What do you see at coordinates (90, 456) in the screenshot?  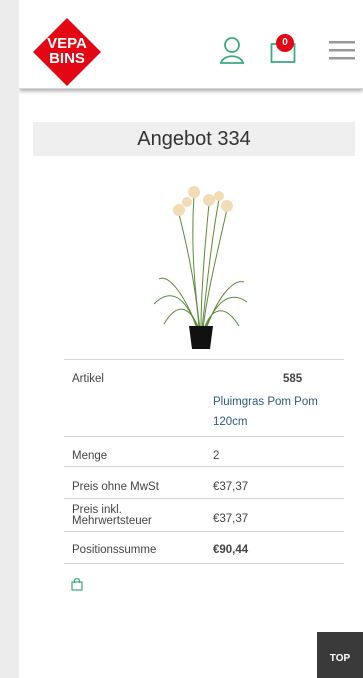 I see `label-menge: Menge` at bounding box center [90, 456].